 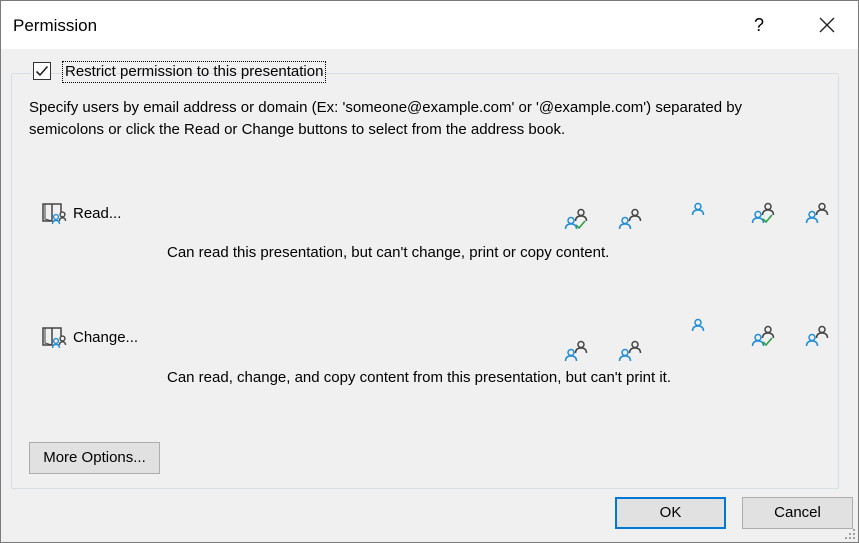 I want to click on resize-grip-icon, so click(x=850, y=534).